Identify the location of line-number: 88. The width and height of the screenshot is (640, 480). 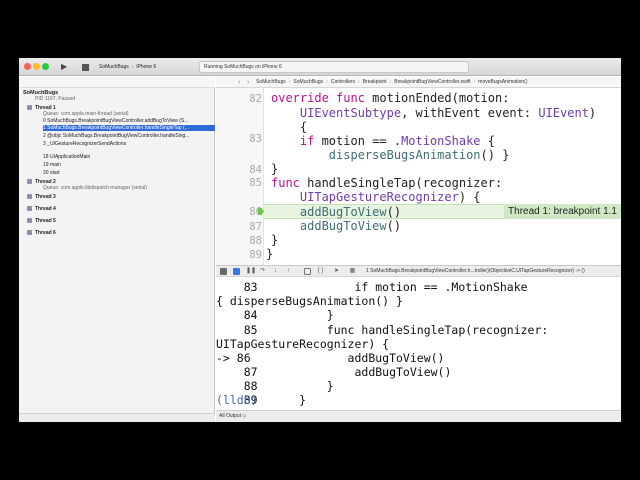
(255, 241).